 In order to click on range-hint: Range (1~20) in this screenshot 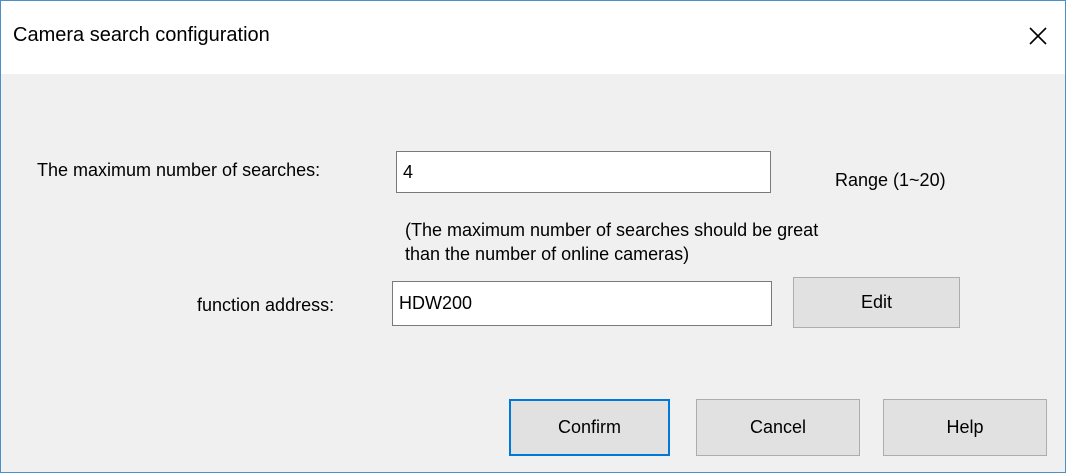, I will do `click(890, 180)`.